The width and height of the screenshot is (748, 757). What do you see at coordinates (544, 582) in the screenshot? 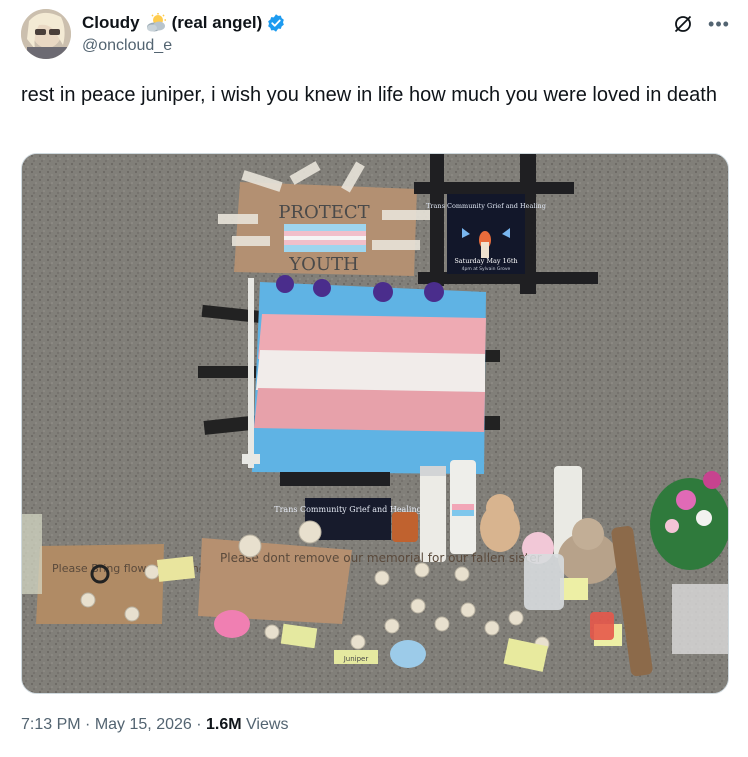
I see `glass-jar` at bounding box center [544, 582].